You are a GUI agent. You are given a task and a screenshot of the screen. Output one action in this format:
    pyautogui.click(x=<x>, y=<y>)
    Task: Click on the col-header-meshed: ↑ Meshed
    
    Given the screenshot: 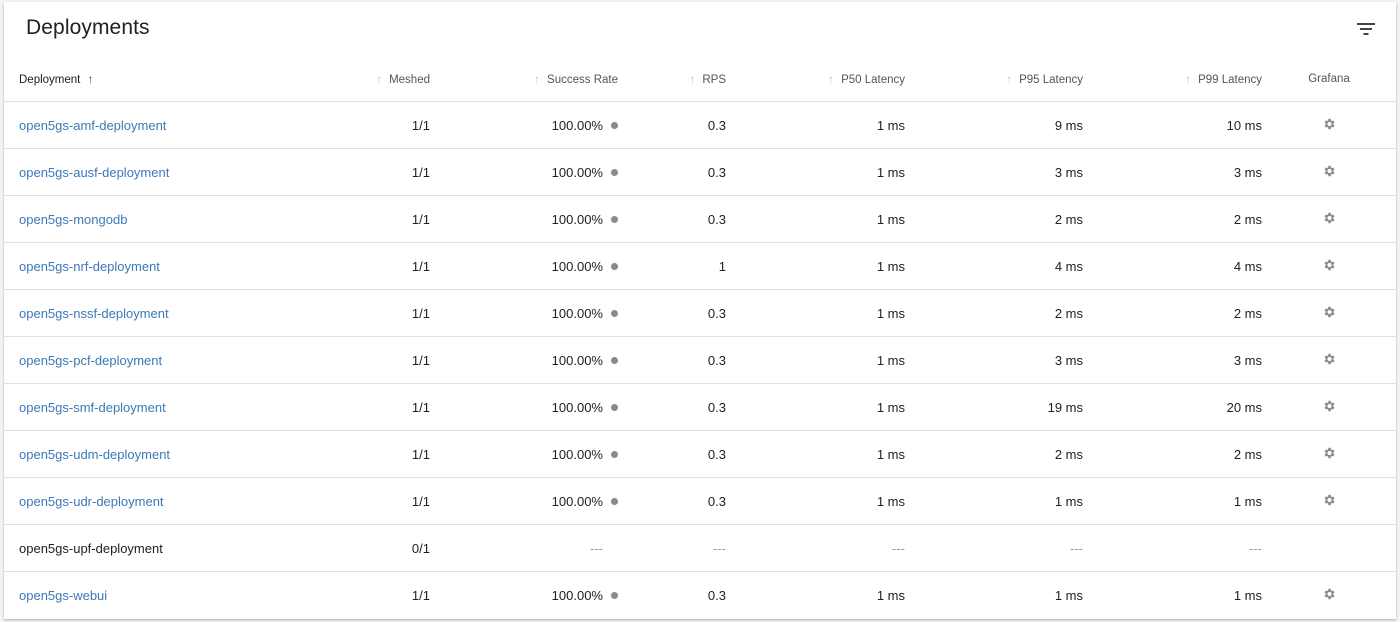 What is the action you would take?
    pyautogui.click(x=367, y=79)
    